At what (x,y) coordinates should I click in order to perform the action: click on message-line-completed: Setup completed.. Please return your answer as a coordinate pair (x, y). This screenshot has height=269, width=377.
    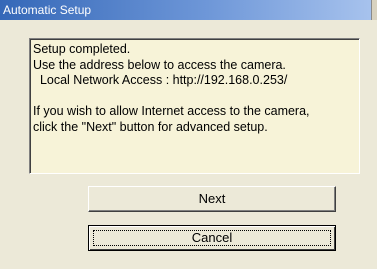
    Looking at the image, I should click on (82, 49).